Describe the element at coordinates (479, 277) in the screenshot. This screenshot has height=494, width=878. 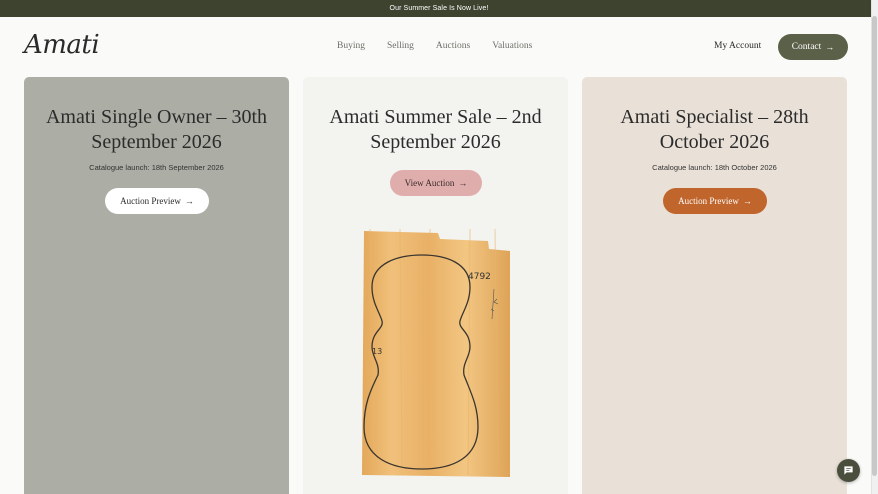
I see `annotation-number: 4792` at that location.